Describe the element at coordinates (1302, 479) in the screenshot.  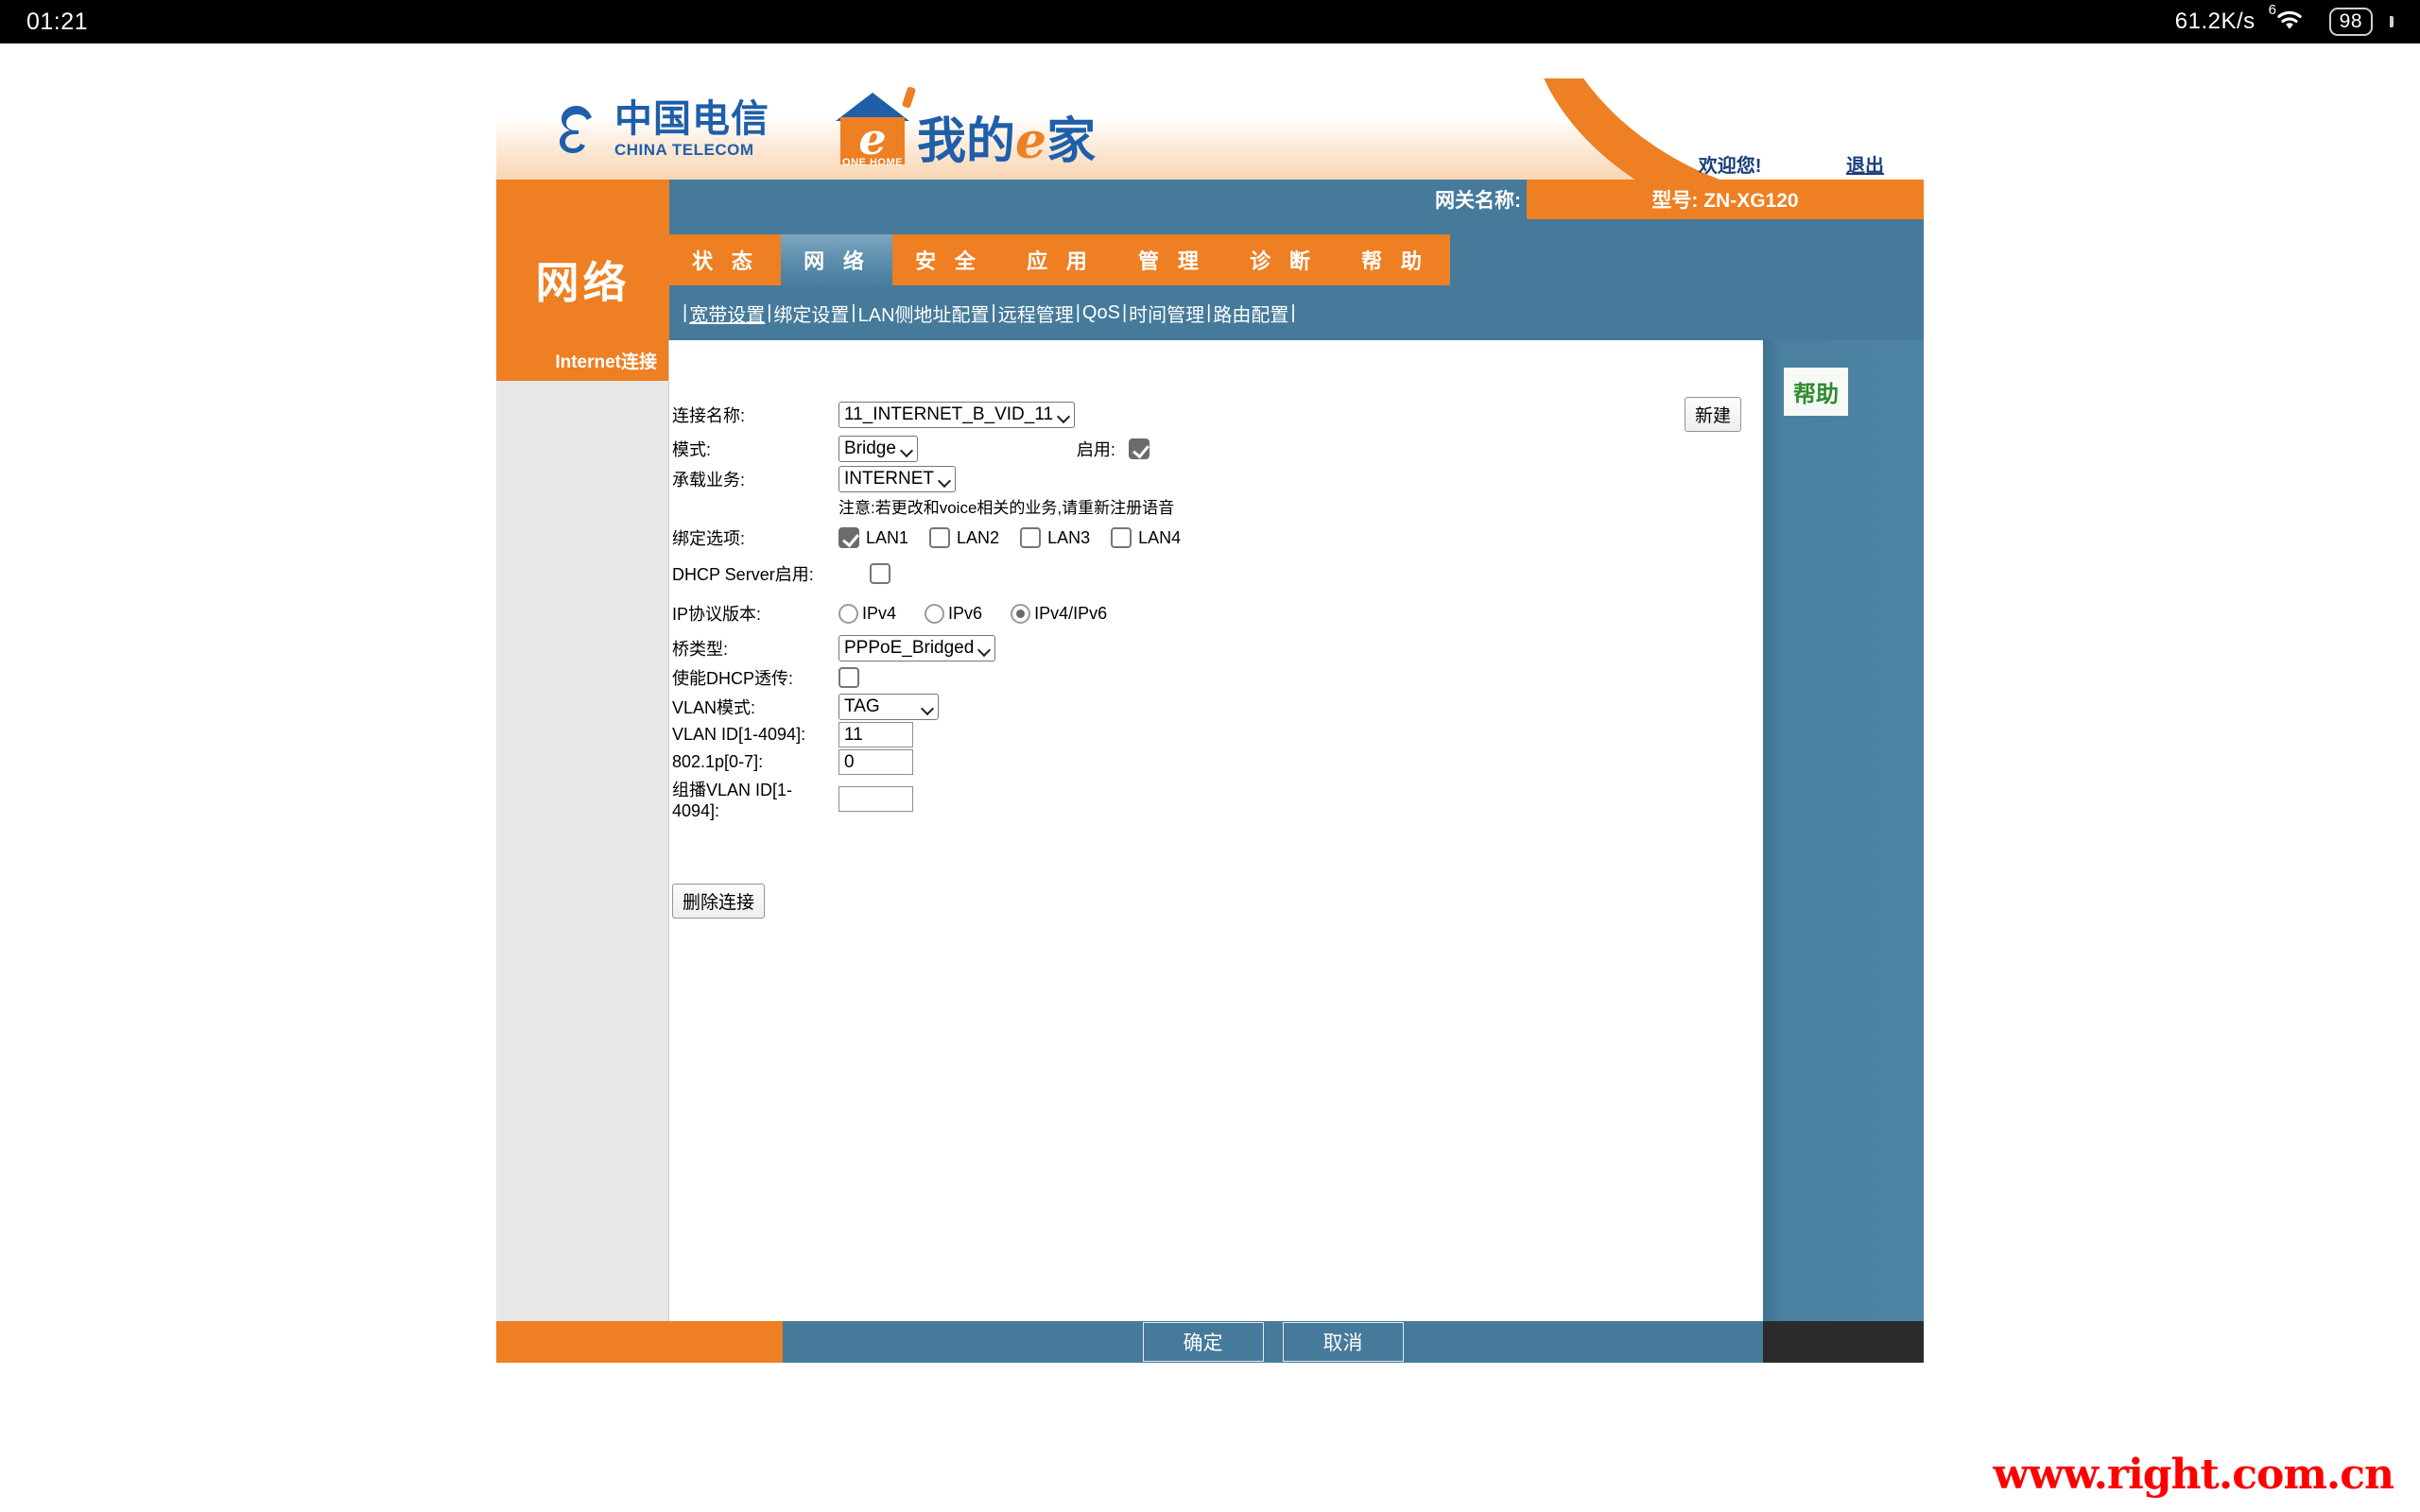
I see `service-control: INTERNET` at that location.